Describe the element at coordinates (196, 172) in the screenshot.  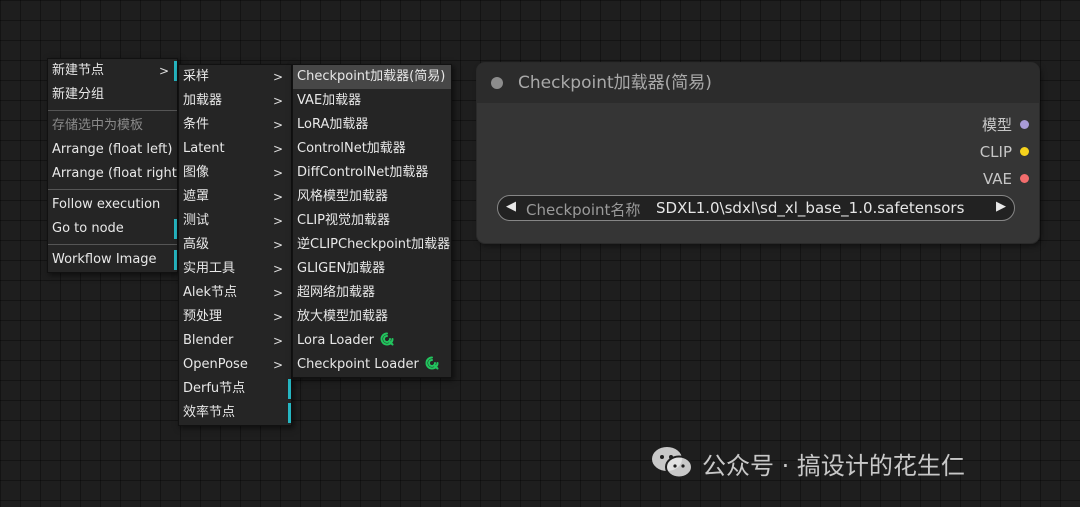
I see `menu-item-label: 图像` at that location.